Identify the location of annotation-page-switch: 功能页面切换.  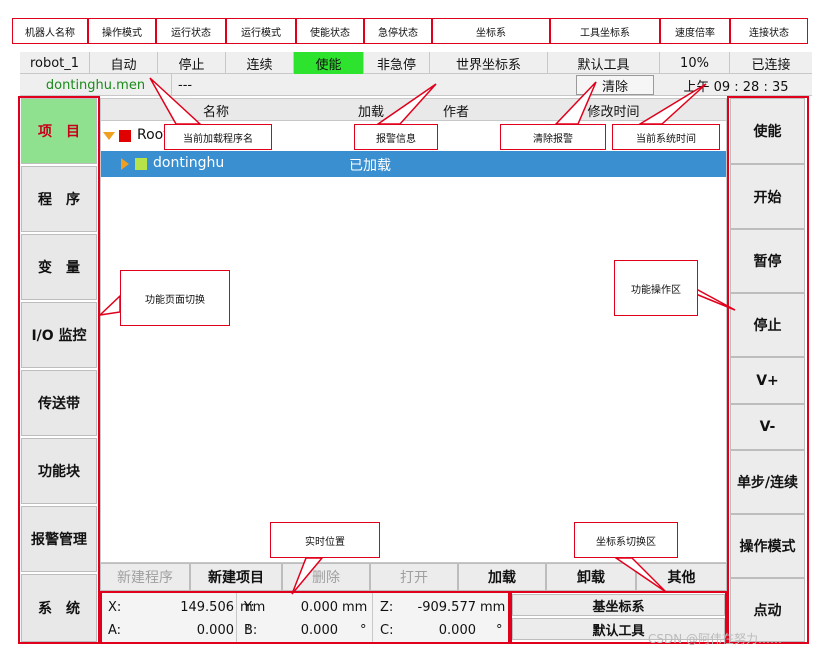
(175, 298).